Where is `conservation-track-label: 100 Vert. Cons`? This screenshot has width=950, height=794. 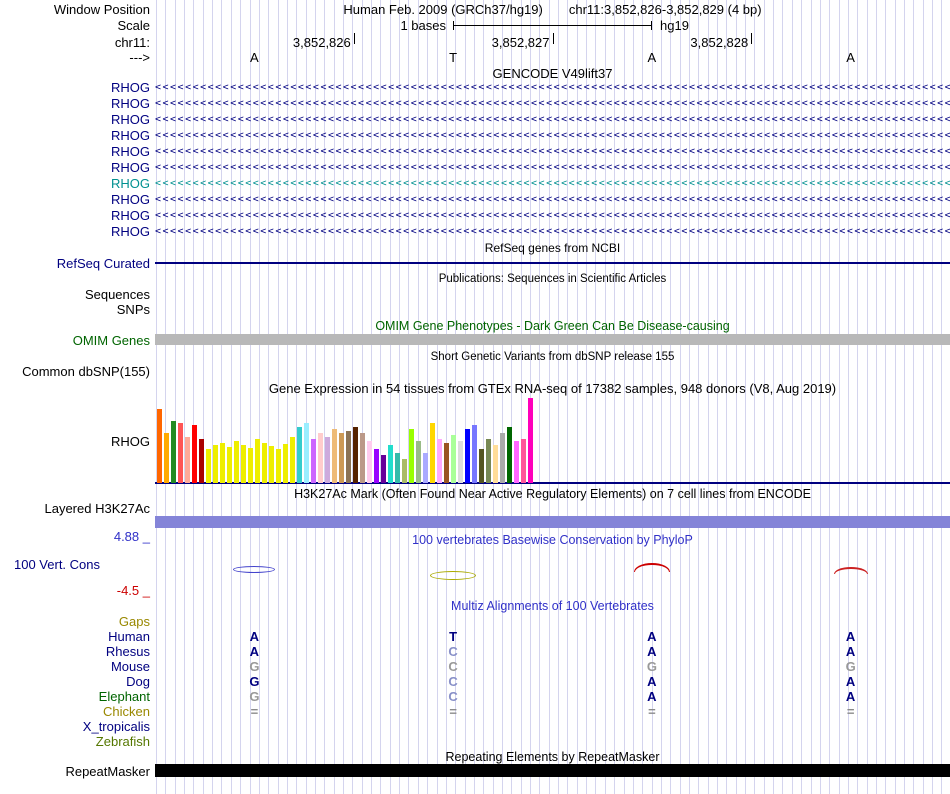
conservation-track-label: 100 Vert. Cons is located at coordinates (89, 564).